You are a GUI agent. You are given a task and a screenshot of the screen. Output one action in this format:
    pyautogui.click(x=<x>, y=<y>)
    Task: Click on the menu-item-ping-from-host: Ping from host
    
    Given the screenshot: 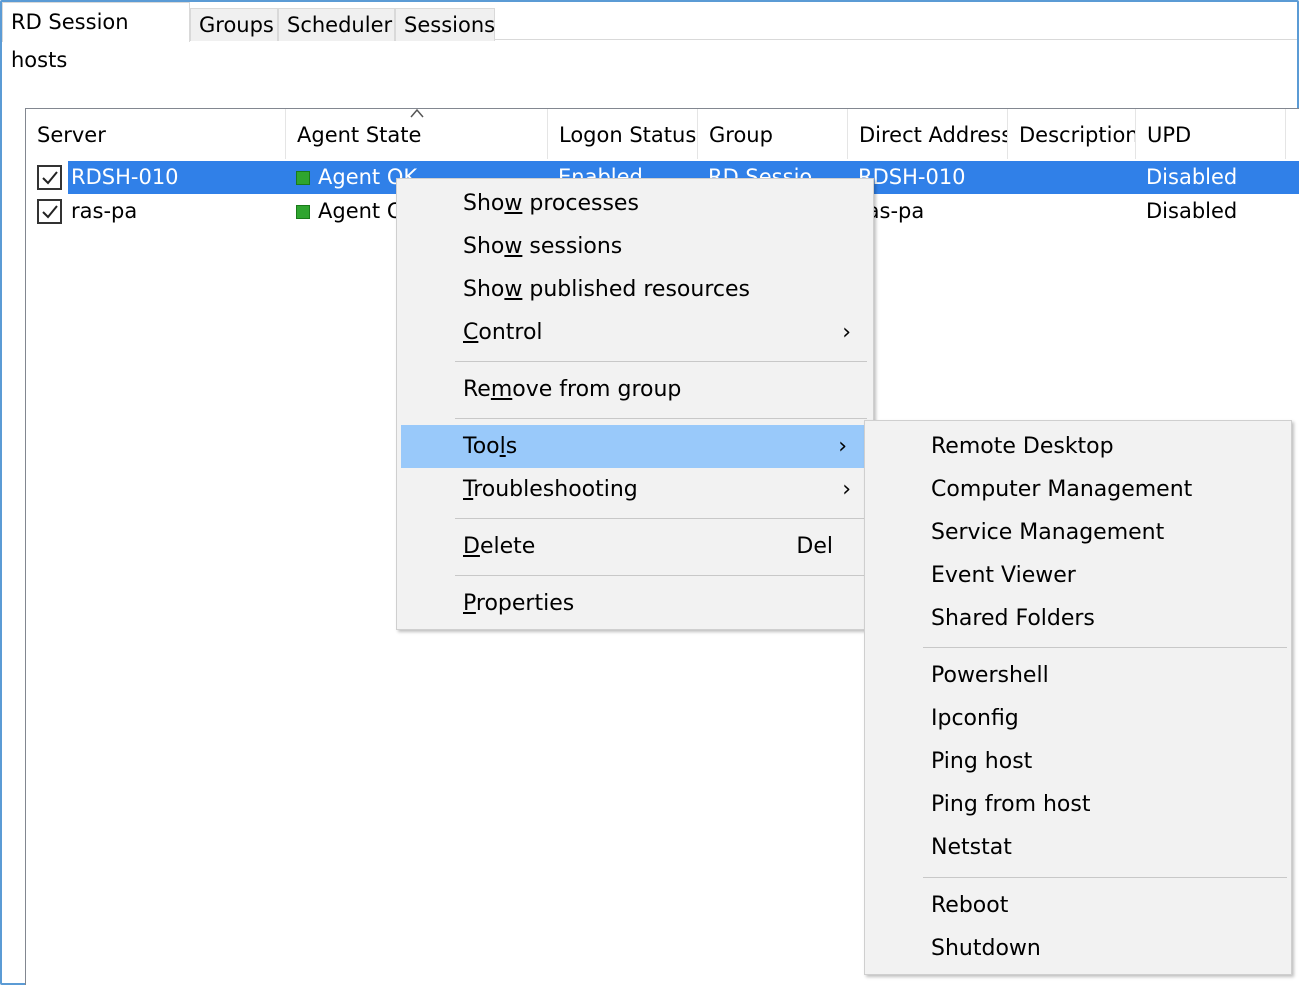 What is the action you would take?
    pyautogui.click(x=1078, y=804)
    